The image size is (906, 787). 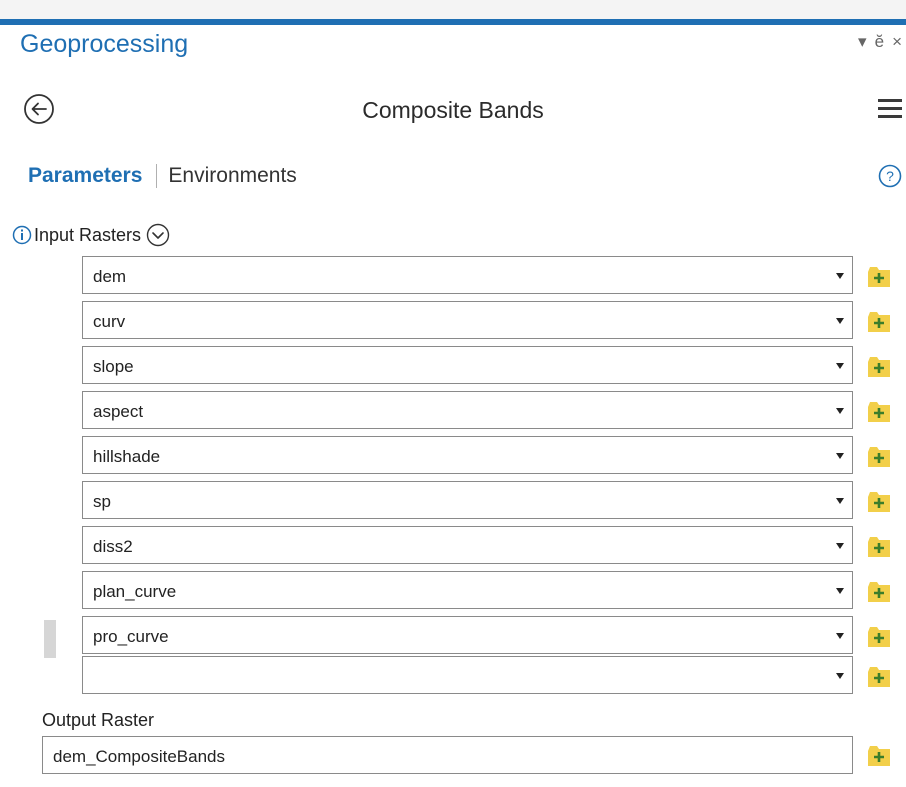 I want to click on raster-dropdown: aspect, so click(x=467, y=410).